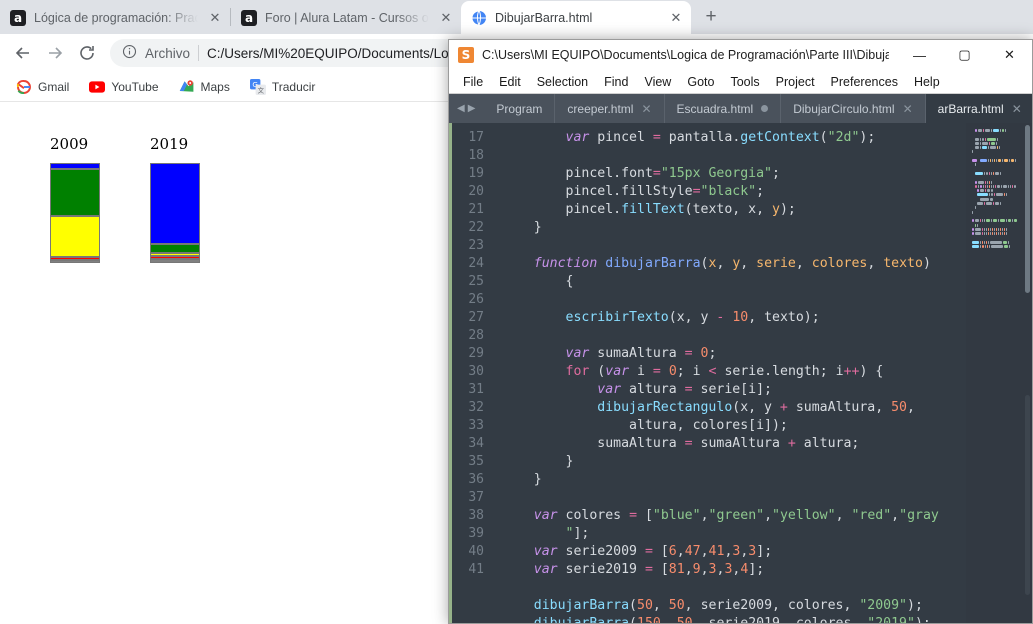  Describe the element at coordinates (576, 17) in the screenshot. I see `browser-tab-2: DibujarBarra.html ✕` at that location.